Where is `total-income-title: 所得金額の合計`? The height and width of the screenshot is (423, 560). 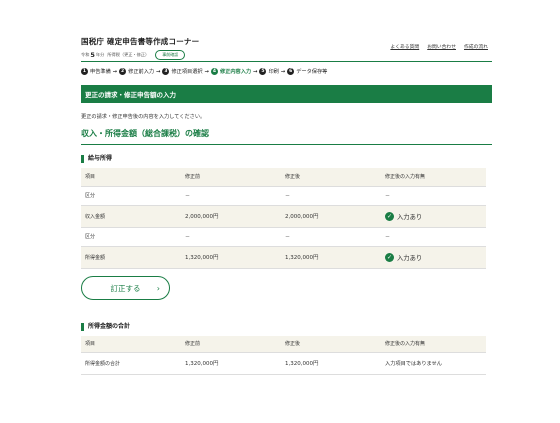 total-income-title: 所得金額の合計 is located at coordinates (105, 327).